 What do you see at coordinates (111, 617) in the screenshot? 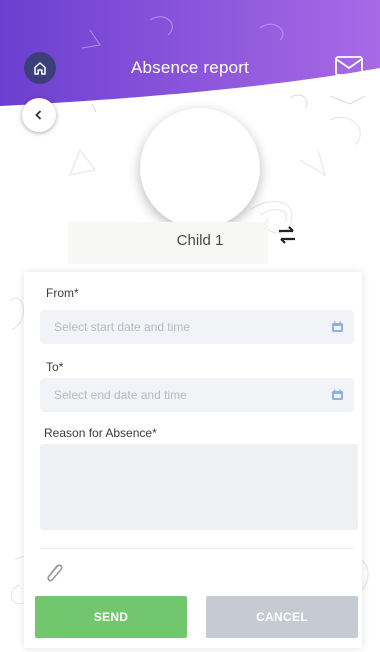
I see `send-button: SEND` at bounding box center [111, 617].